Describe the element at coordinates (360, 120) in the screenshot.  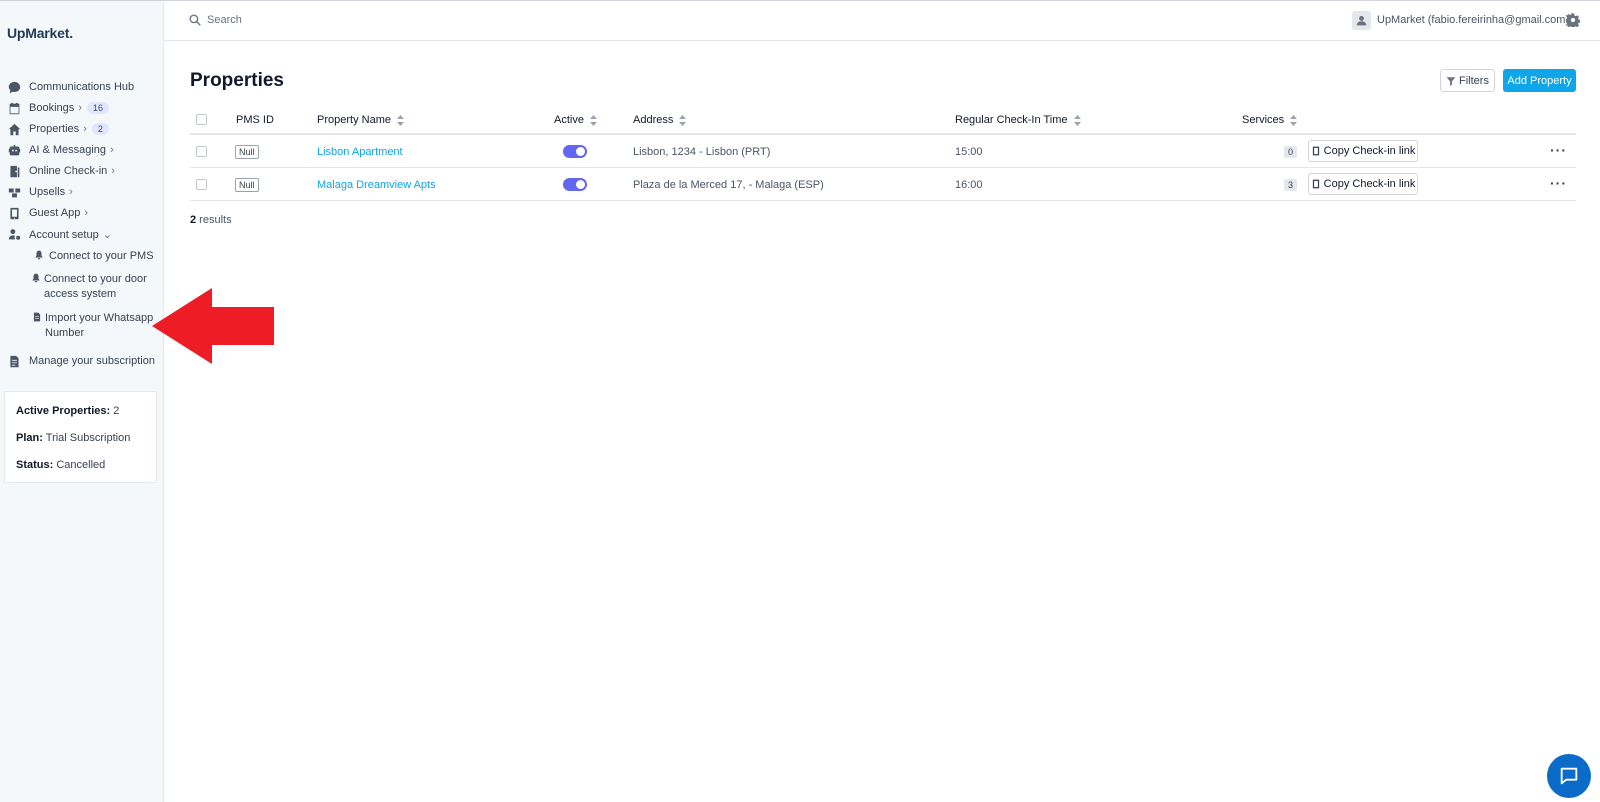
I see `column-property-name: Property Name` at that location.